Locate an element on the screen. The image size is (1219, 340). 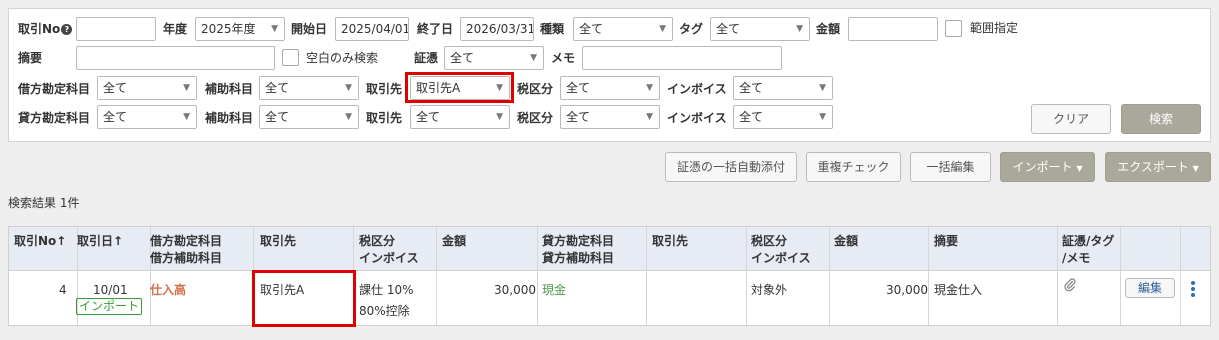
memo-label: メモ is located at coordinates (563, 58).